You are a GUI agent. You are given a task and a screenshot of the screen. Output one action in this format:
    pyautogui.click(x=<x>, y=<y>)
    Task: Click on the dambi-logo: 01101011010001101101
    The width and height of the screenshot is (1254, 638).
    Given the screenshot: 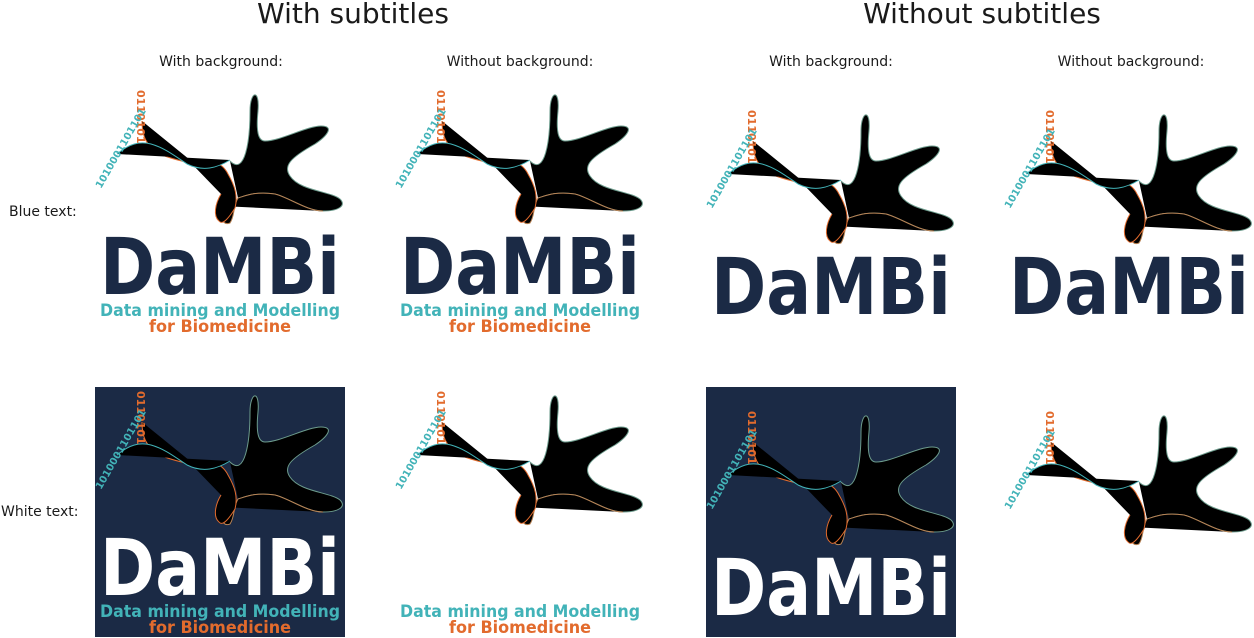 What is the action you would take?
    pyautogui.click(x=1128, y=478)
    